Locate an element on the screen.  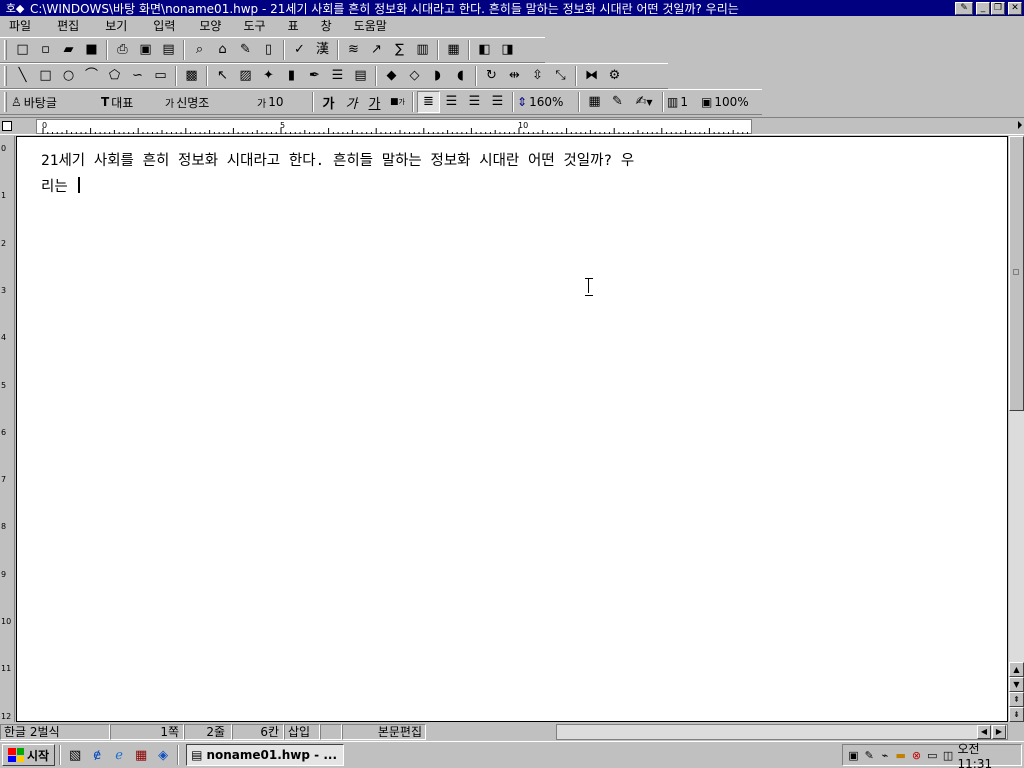
align-justify-button: ≣ is located at coordinates (428, 102).